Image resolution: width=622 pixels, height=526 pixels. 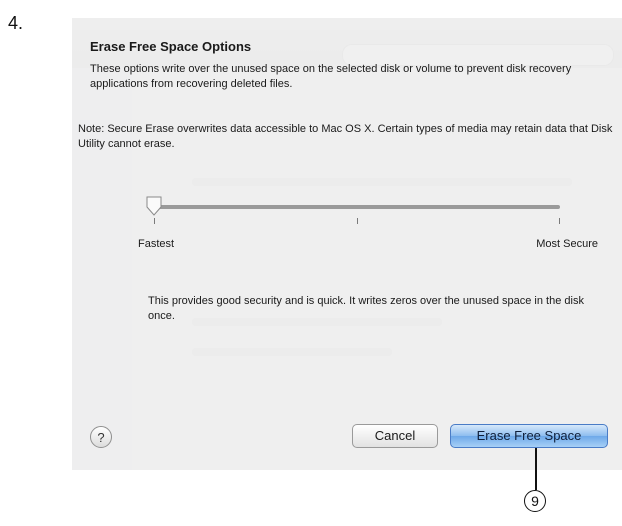 What do you see at coordinates (357, 207) in the screenshot?
I see `security-slider-track` at bounding box center [357, 207].